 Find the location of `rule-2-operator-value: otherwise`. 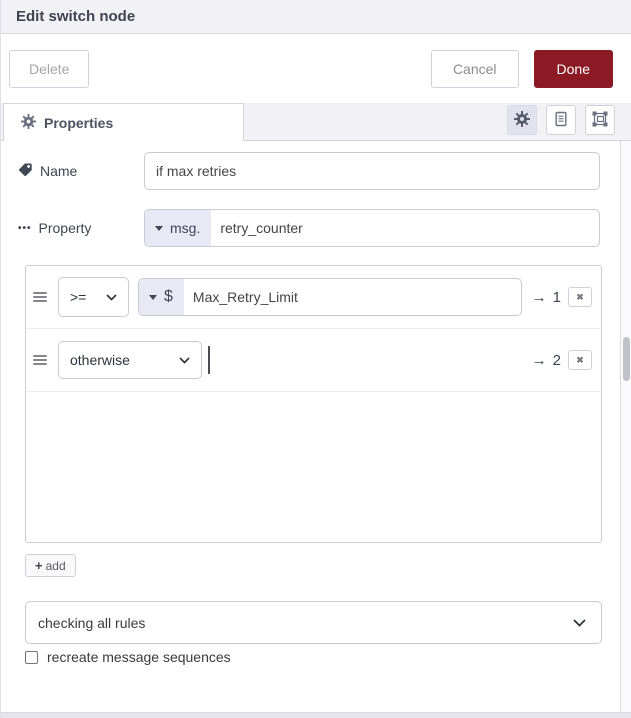

rule-2-operator-value: otherwise is located at coordinates (100, 360).